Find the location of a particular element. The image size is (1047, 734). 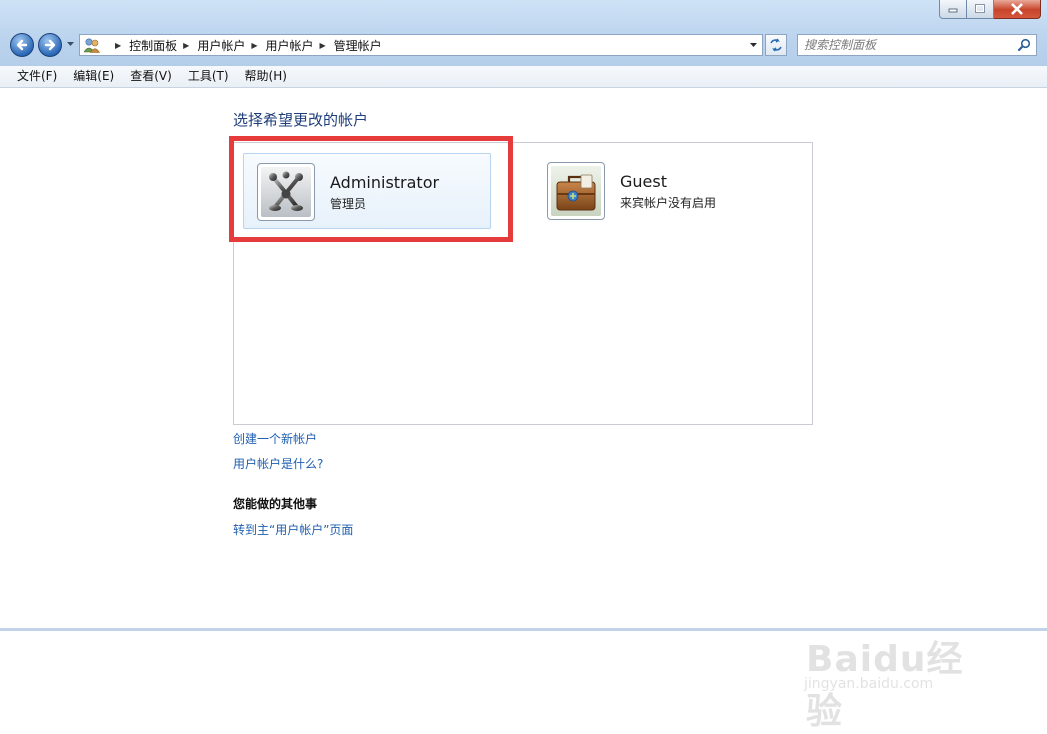

close-icon is located at coordinates (1017, 9).